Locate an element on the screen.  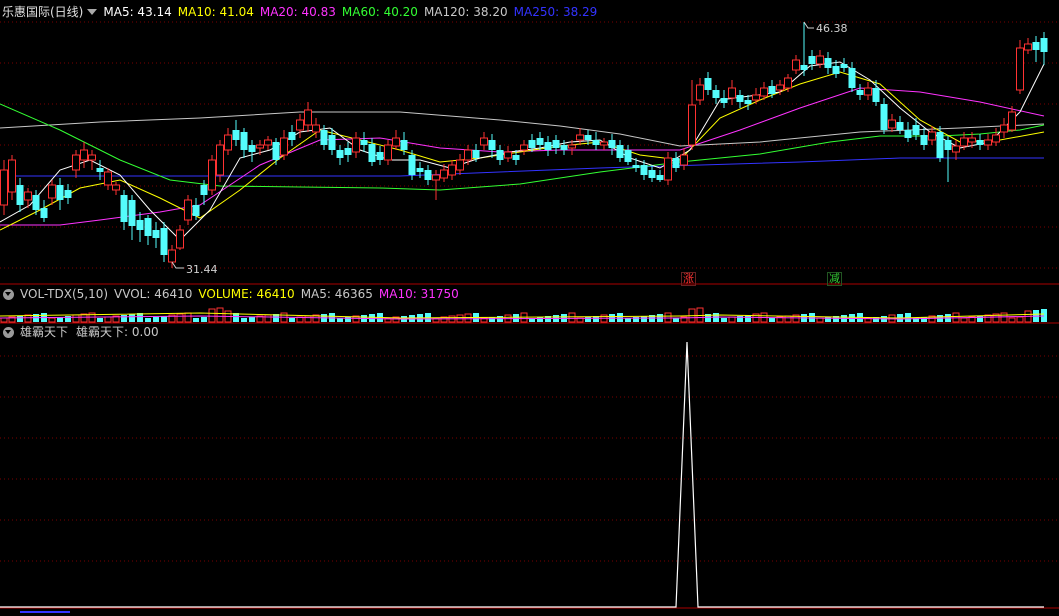
low-price-label: 31.44 is located at coordinates (202, 269).